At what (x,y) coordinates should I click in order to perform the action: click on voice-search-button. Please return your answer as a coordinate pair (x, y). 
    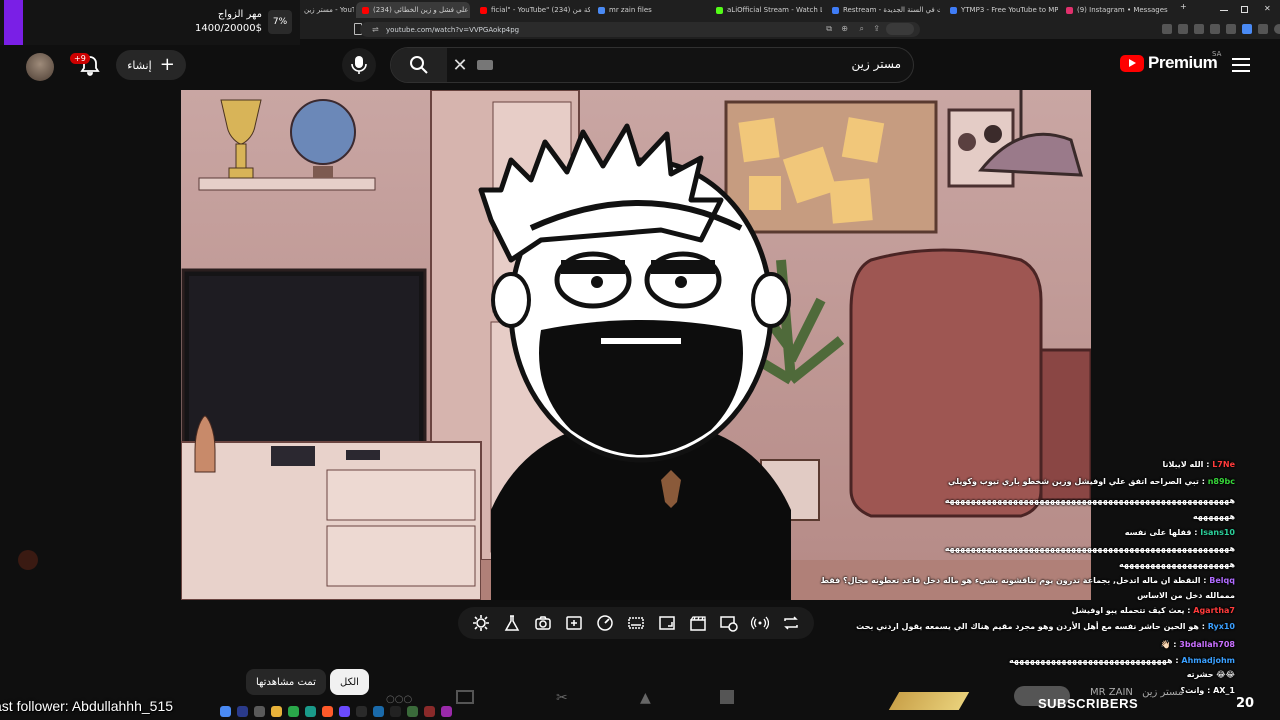
    Looking at the image, I should click on (359, 65).